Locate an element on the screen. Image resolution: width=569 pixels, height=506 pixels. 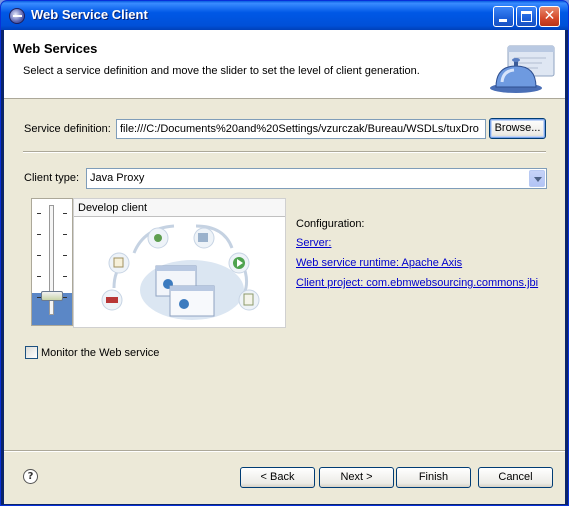
maximize-icon is located at coordinates (526, 16).